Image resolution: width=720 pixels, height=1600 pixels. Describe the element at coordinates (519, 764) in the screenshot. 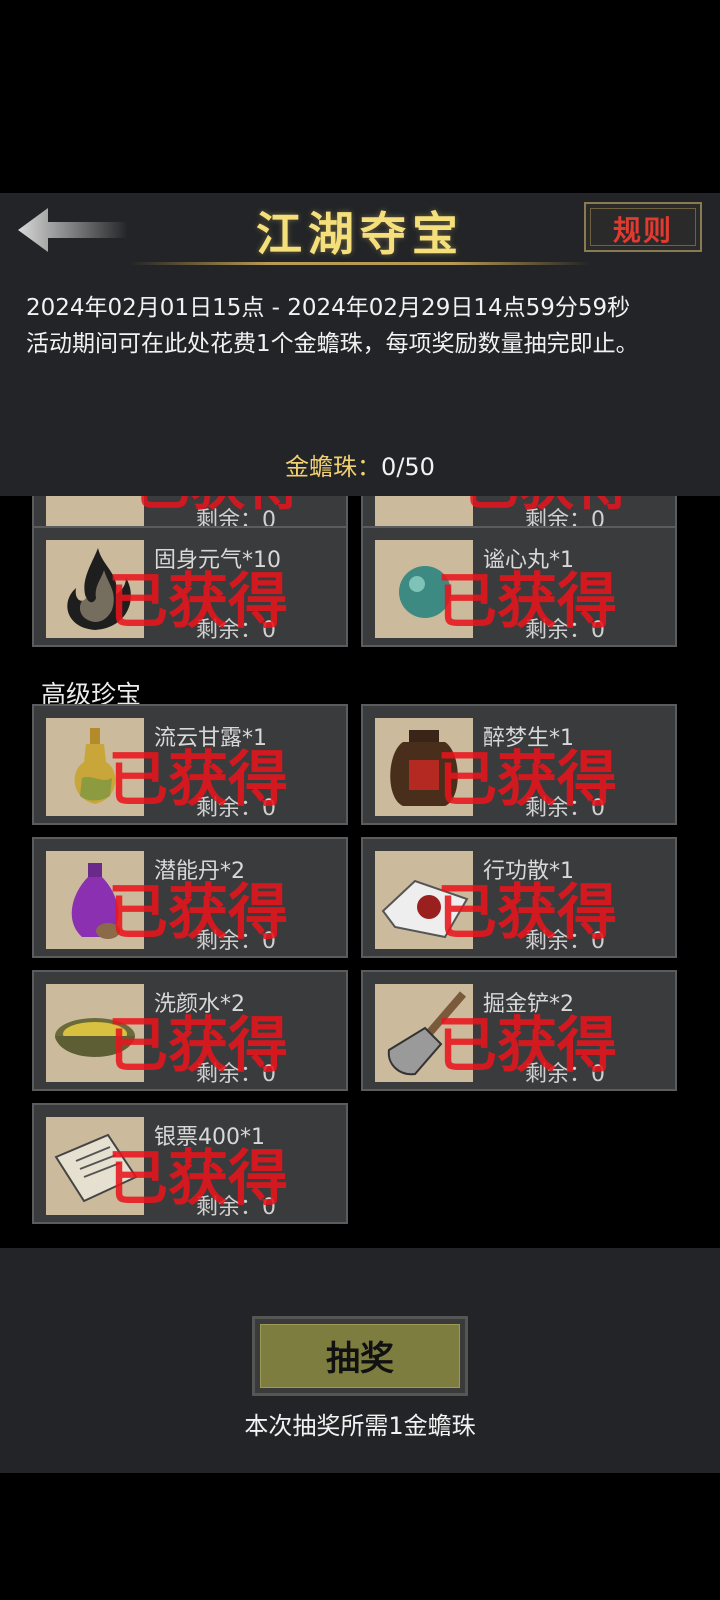

I see `prize-card: 醉梦生*1 剩余：0 已获得` at that location.